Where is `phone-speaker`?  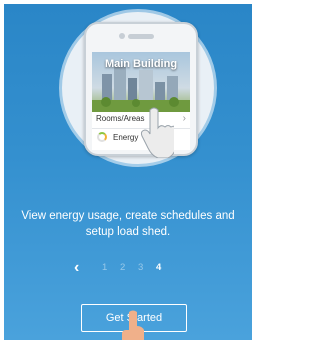
phone-speaker is located at coordinates (141, 36).